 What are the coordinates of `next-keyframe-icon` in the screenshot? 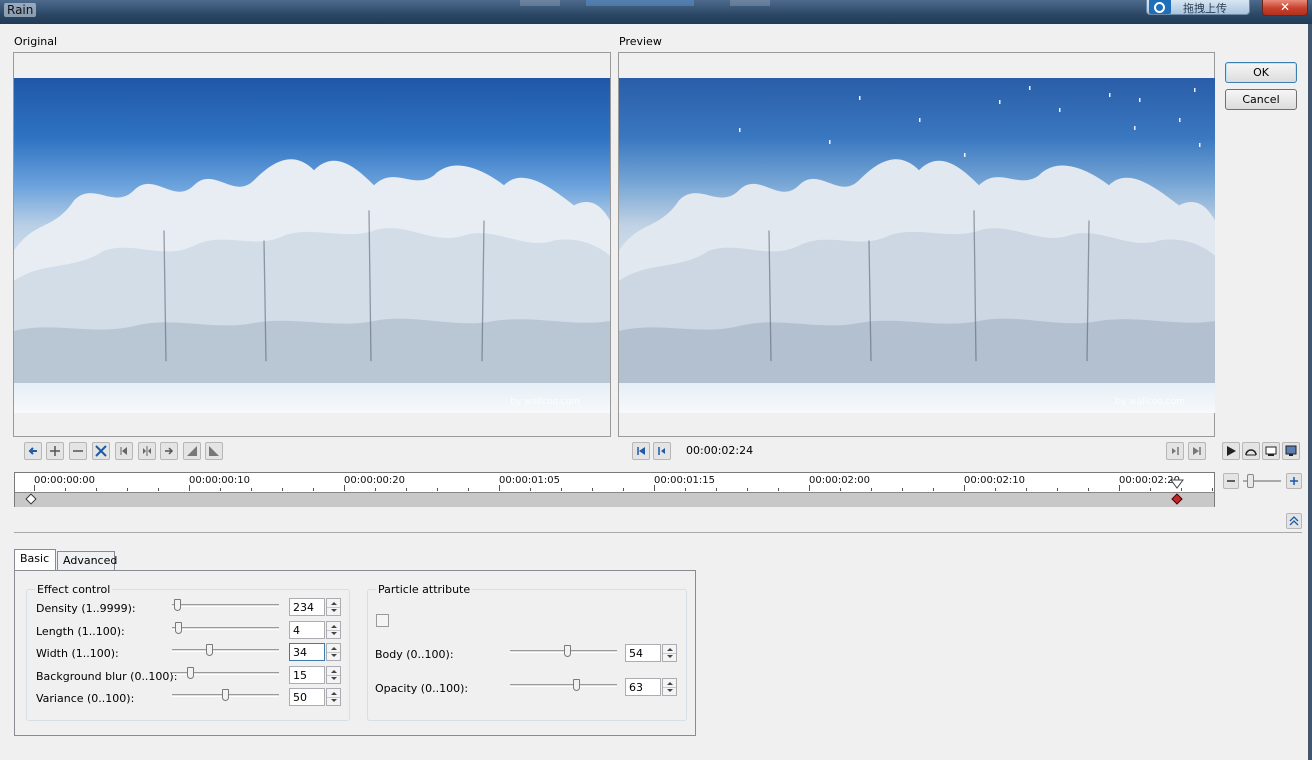 It's located at (169, 451).